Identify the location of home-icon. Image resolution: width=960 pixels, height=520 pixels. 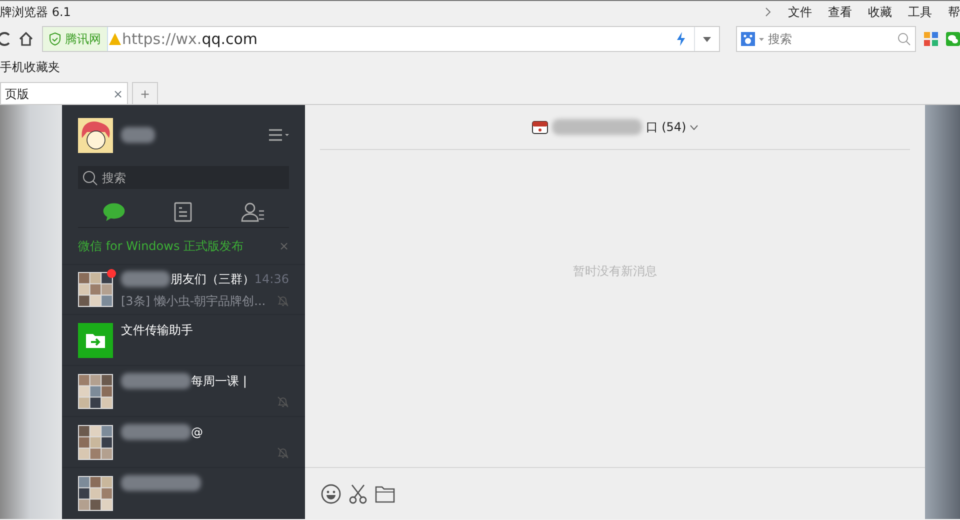
(26, 39).